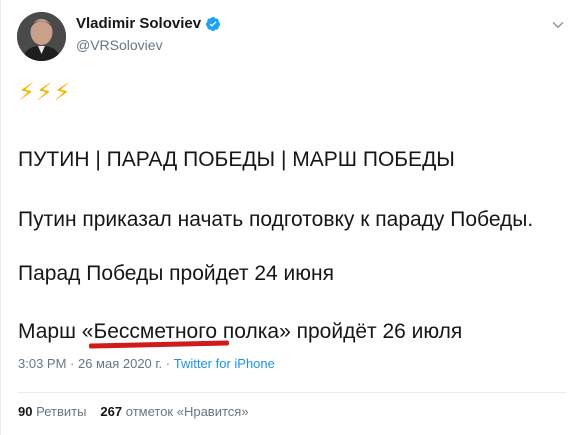 The width and height of the screenshot is (580, 435). I want to click on tweet-stats: 90 Ретвиты 267 отметок «Нравится», so click(133, 411).